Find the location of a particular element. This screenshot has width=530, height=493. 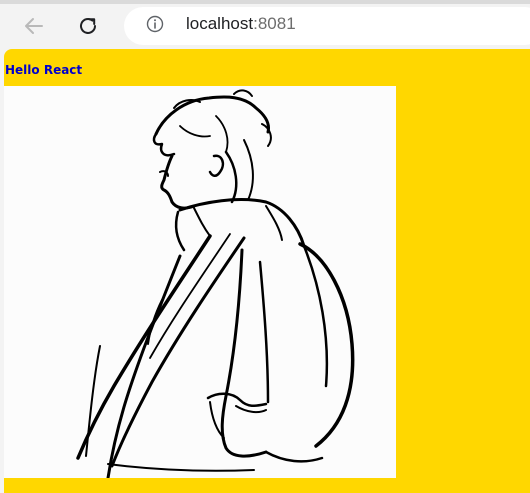

back-button is located at coordinates (34, 26).